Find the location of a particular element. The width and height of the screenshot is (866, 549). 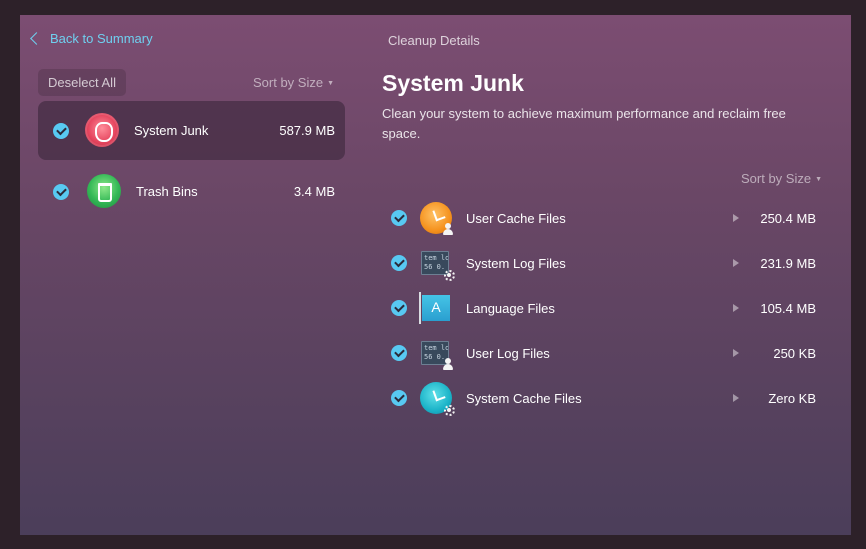

sidebar-item-system-junk: System Junk 587.9 MB is located at coordinates (191, 130).